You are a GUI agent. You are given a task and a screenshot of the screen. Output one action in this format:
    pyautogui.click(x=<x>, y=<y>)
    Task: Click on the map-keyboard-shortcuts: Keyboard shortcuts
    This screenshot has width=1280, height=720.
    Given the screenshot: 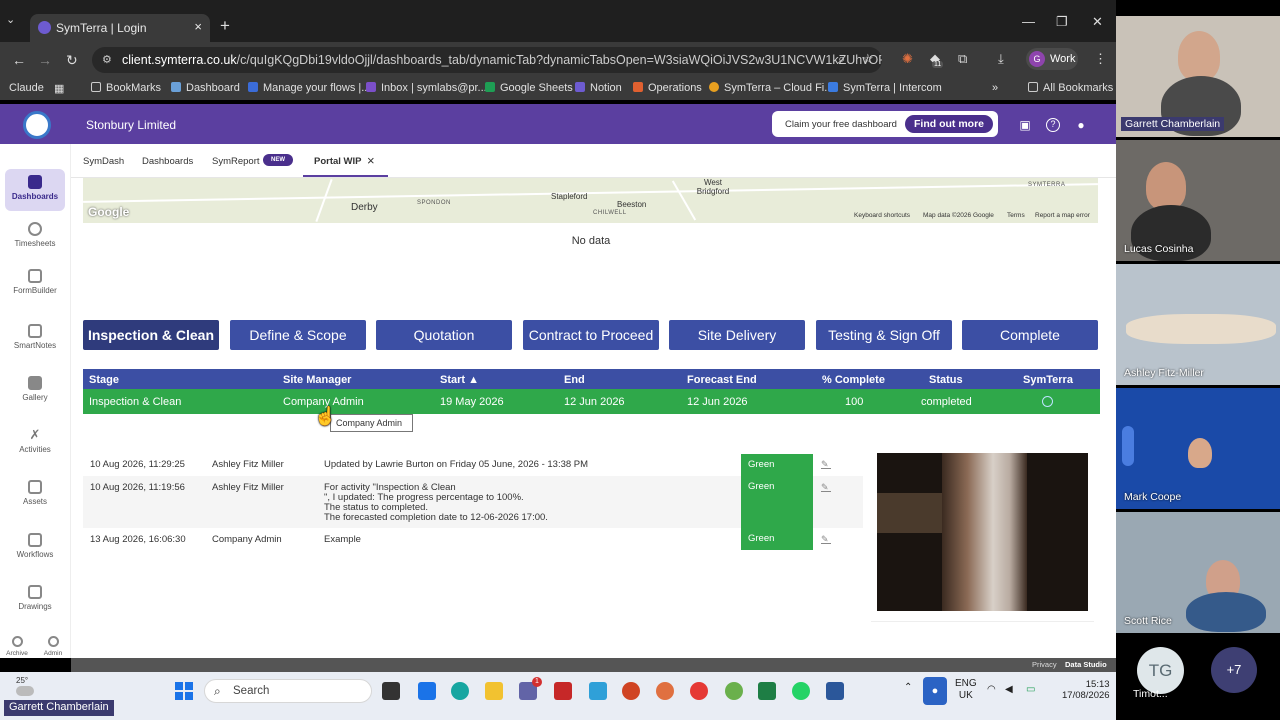 What is the action you would take?
    pyautogui.click(x=882, y=215)
    